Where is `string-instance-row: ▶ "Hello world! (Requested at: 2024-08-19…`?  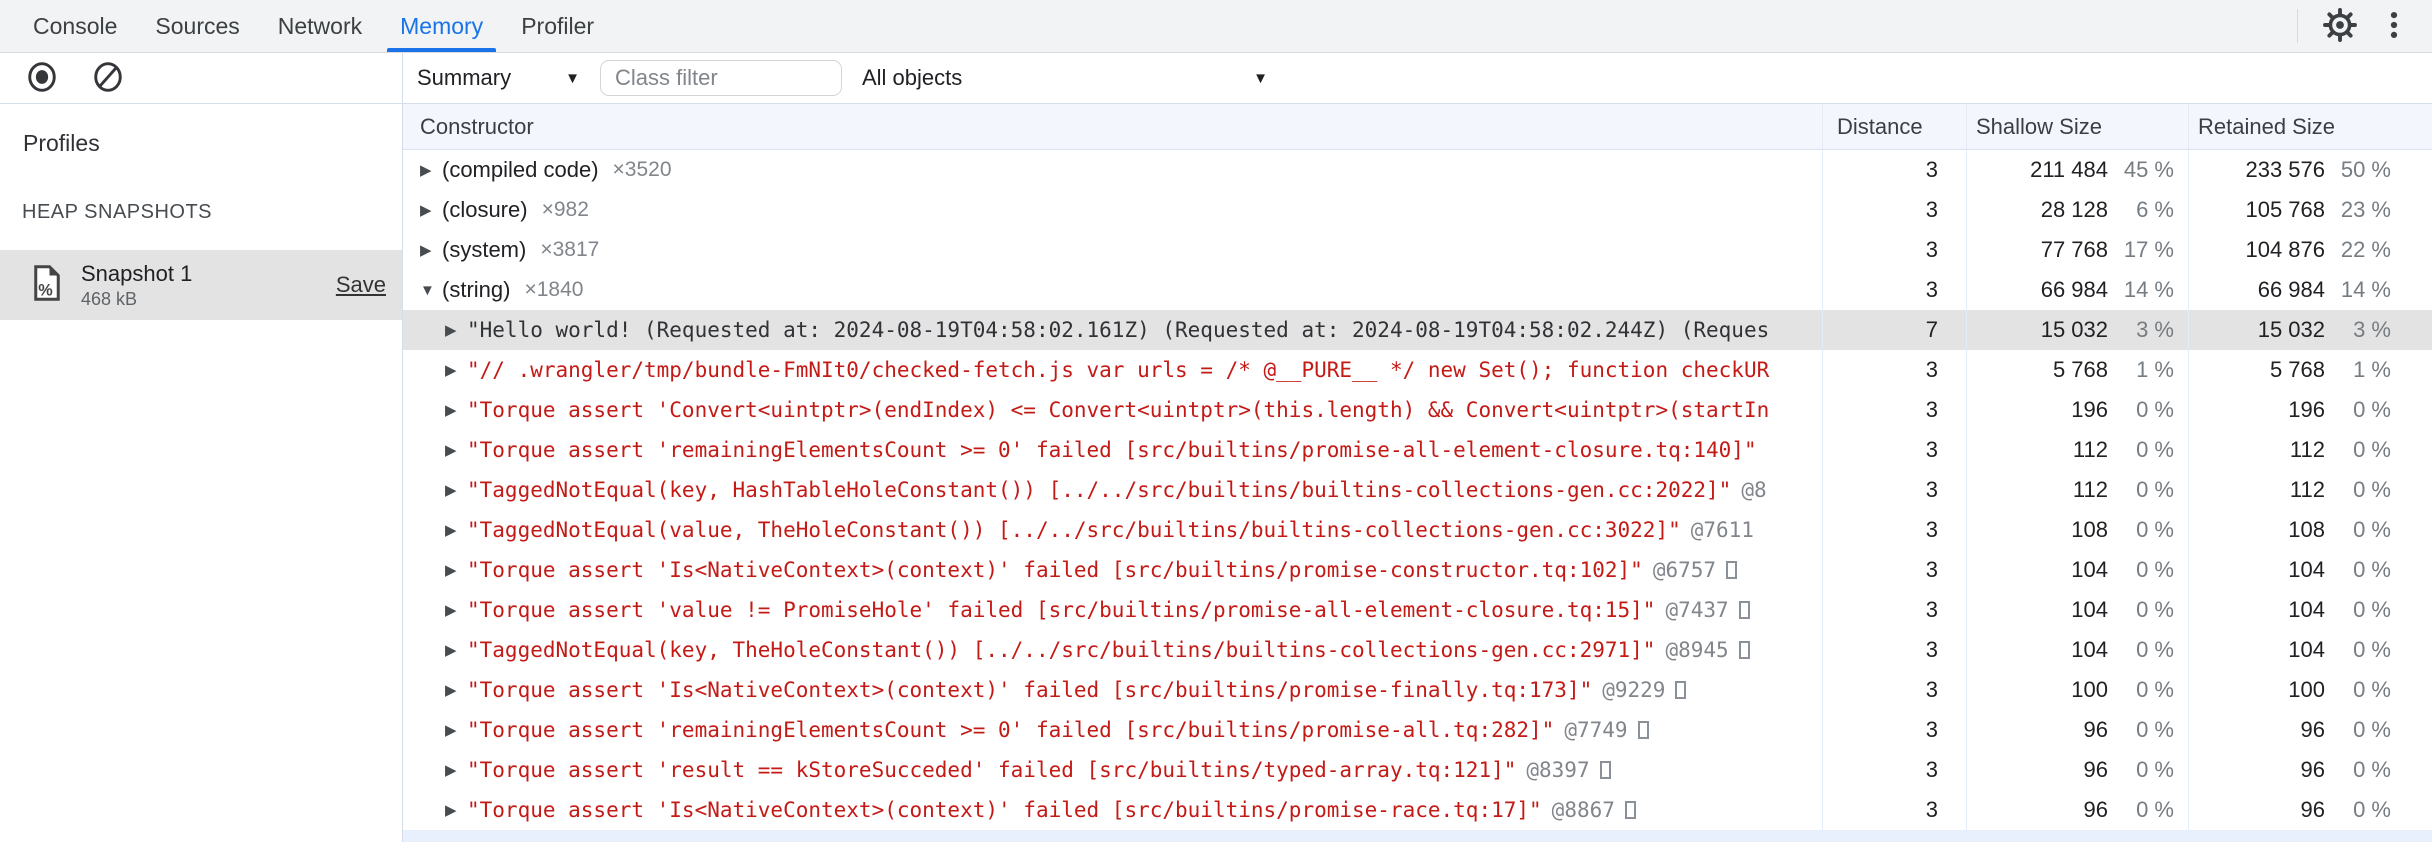 string-instance-row: ▶ "Hello world! (Requested at: 2024-08-19… is located at coordinates (1417, 330).